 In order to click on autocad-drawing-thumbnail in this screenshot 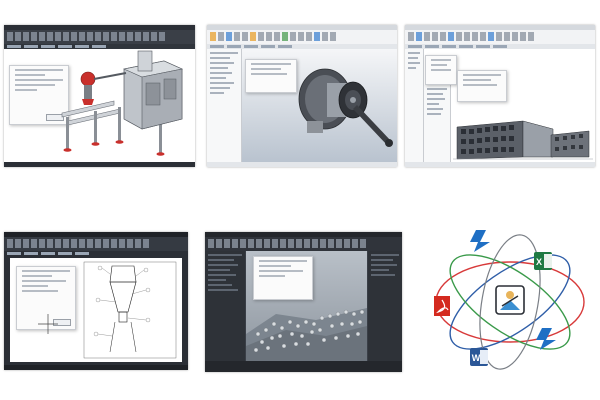, I will do `click(96, 301)`.